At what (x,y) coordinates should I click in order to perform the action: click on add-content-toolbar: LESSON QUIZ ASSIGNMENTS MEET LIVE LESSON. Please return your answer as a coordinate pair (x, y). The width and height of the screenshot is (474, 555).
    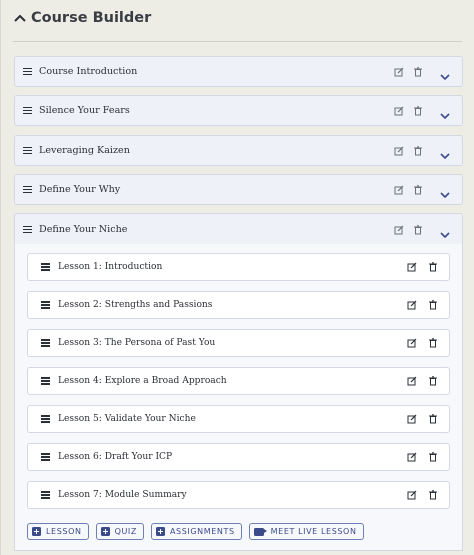
    Looking at the image, I should click on (195, 531).